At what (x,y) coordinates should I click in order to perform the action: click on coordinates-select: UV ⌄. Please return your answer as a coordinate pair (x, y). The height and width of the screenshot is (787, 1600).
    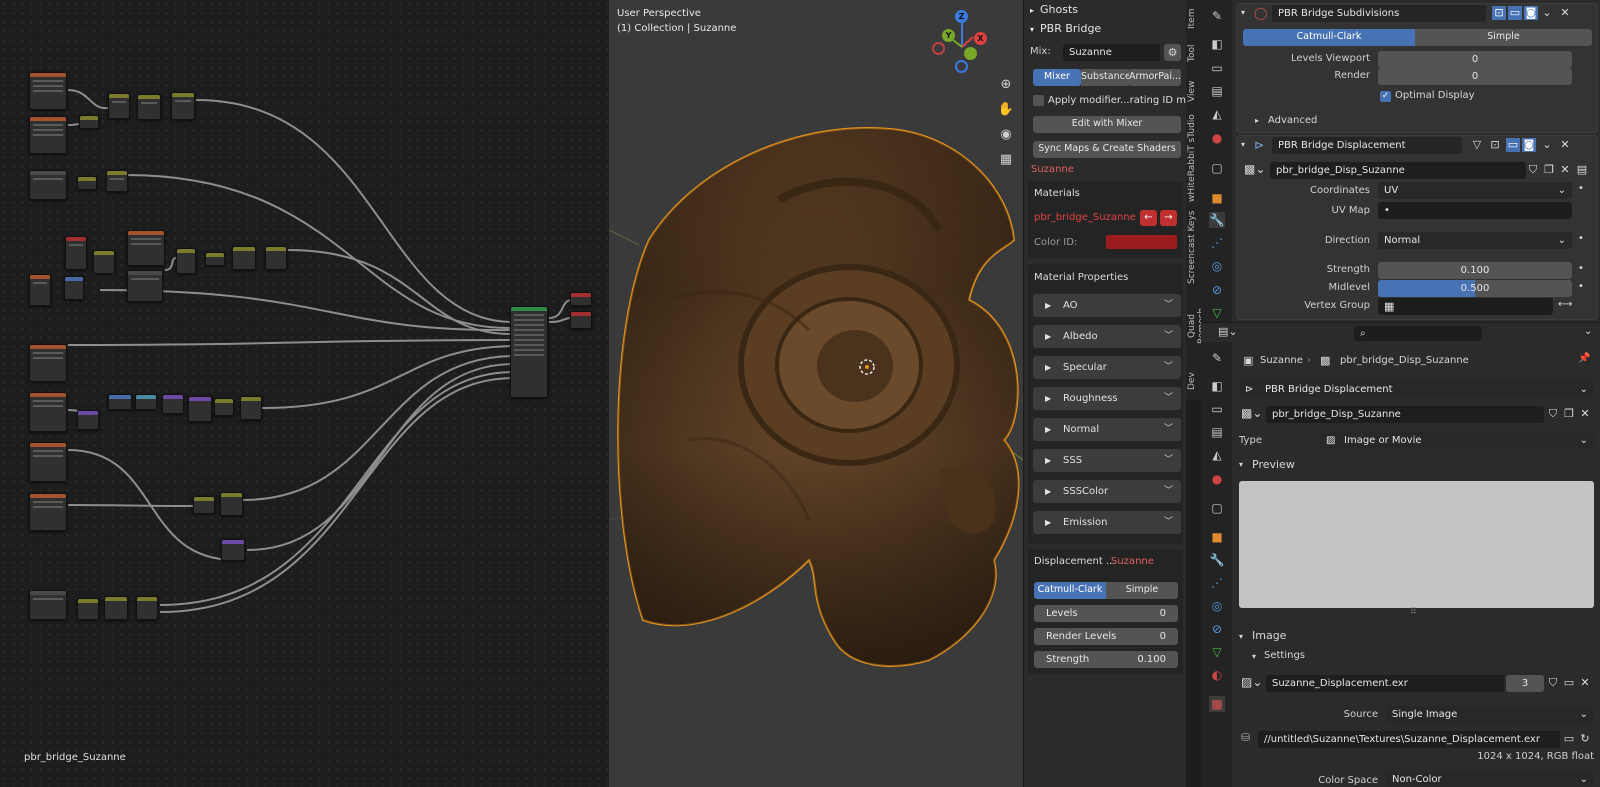
    Looking at the image, I should click on (1475, 190).